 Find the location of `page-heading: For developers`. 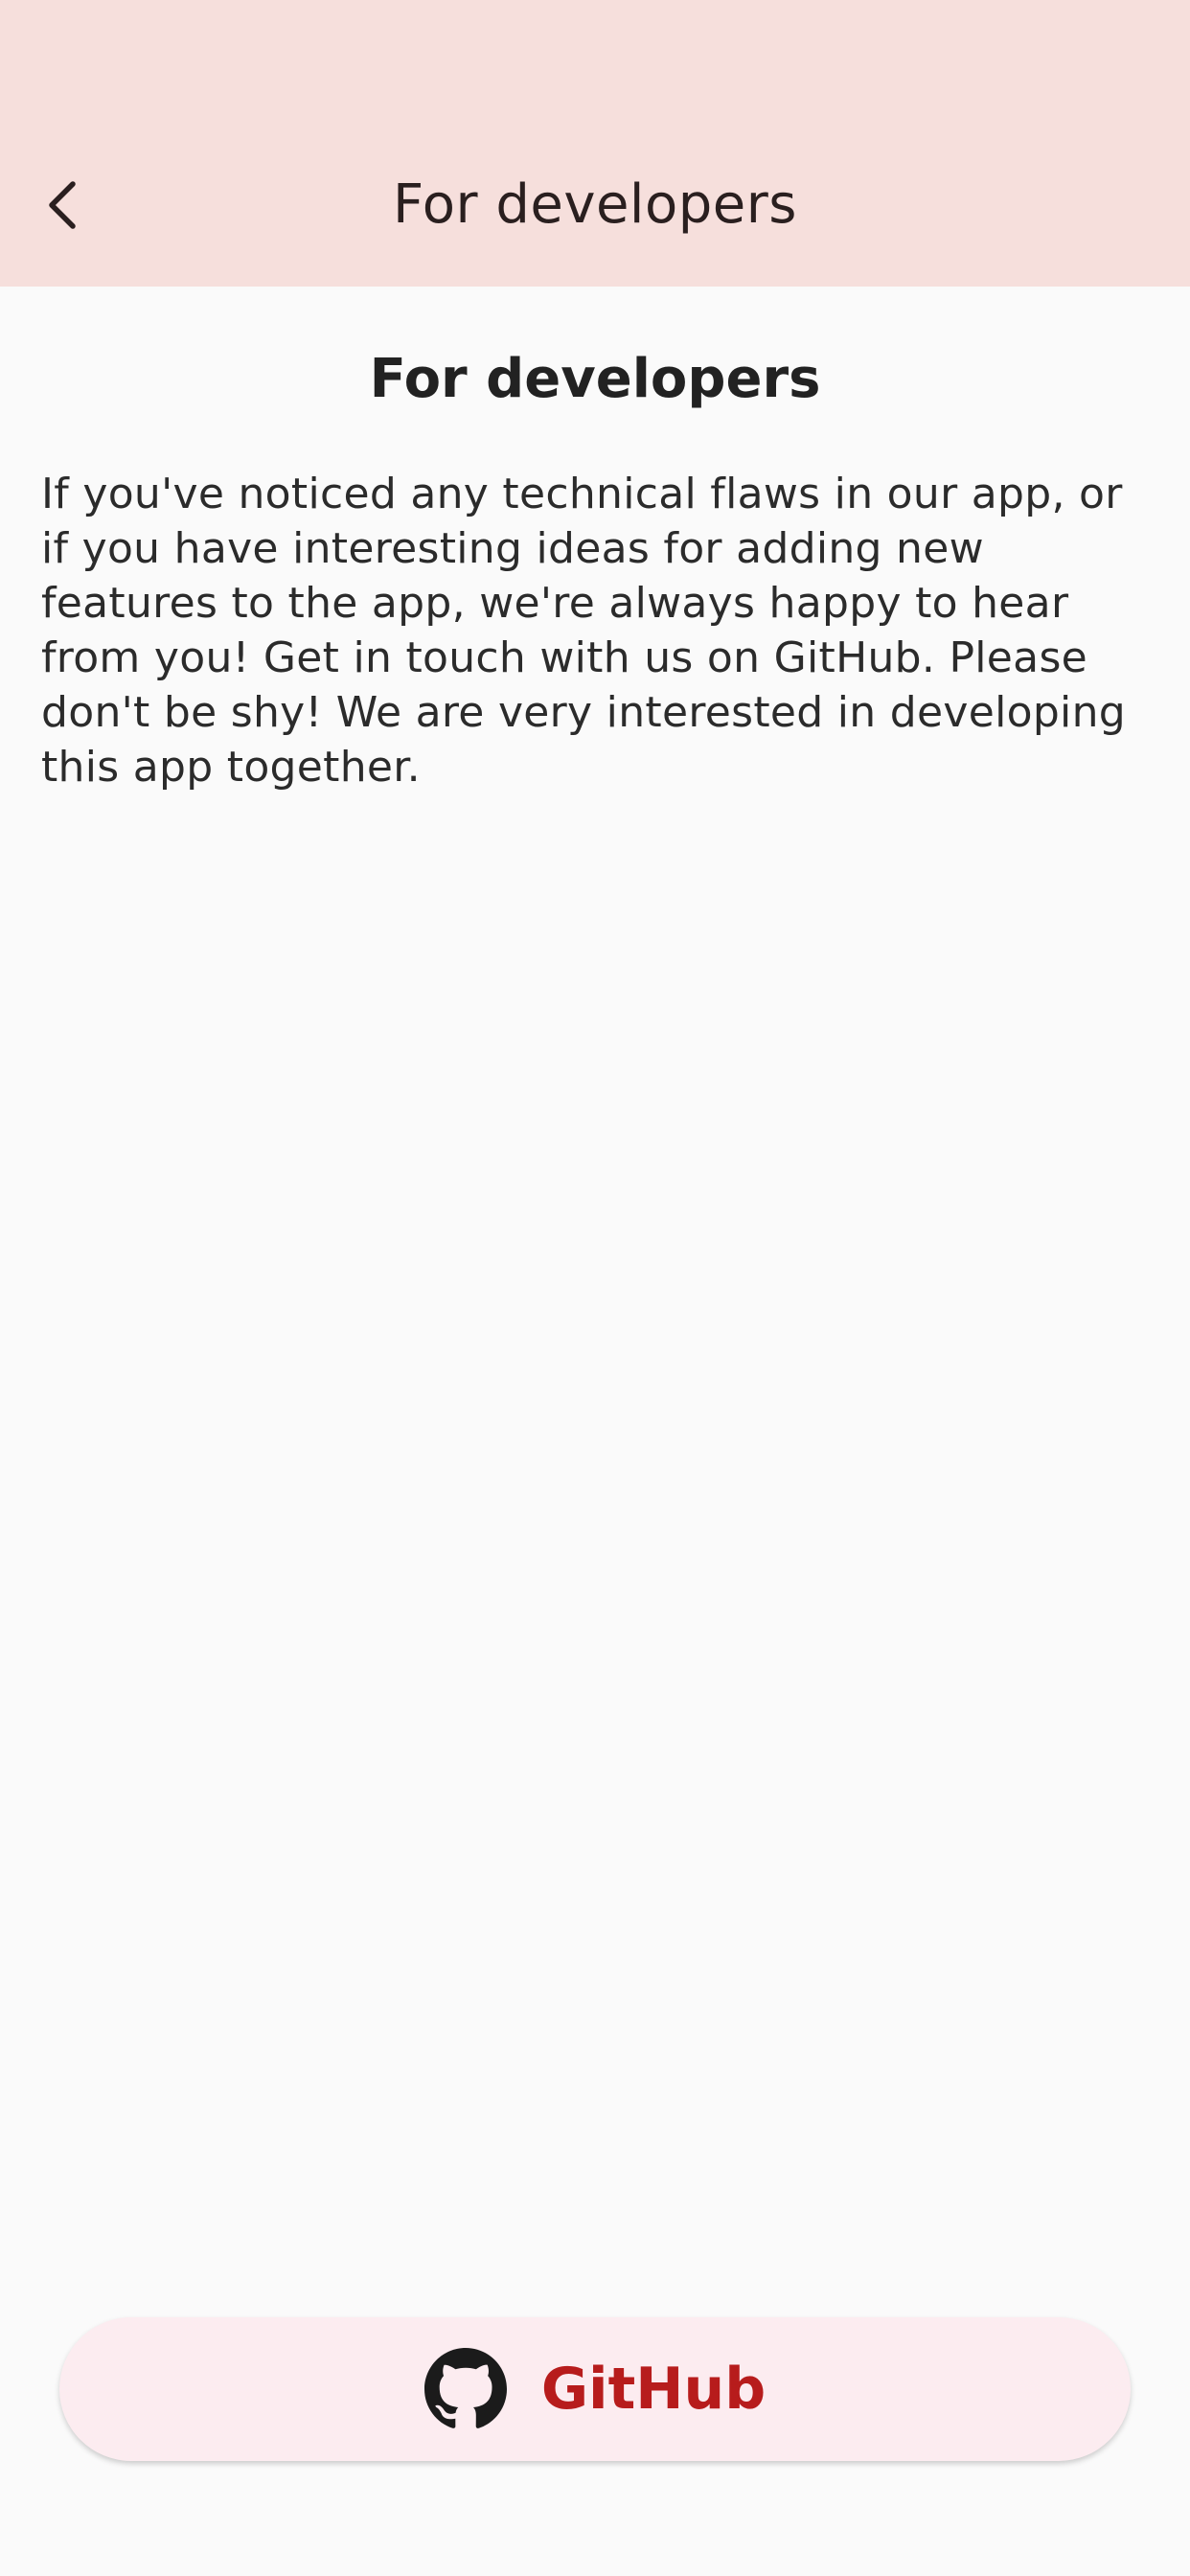

page-heading: For developers is located at coordinates (595, 379).